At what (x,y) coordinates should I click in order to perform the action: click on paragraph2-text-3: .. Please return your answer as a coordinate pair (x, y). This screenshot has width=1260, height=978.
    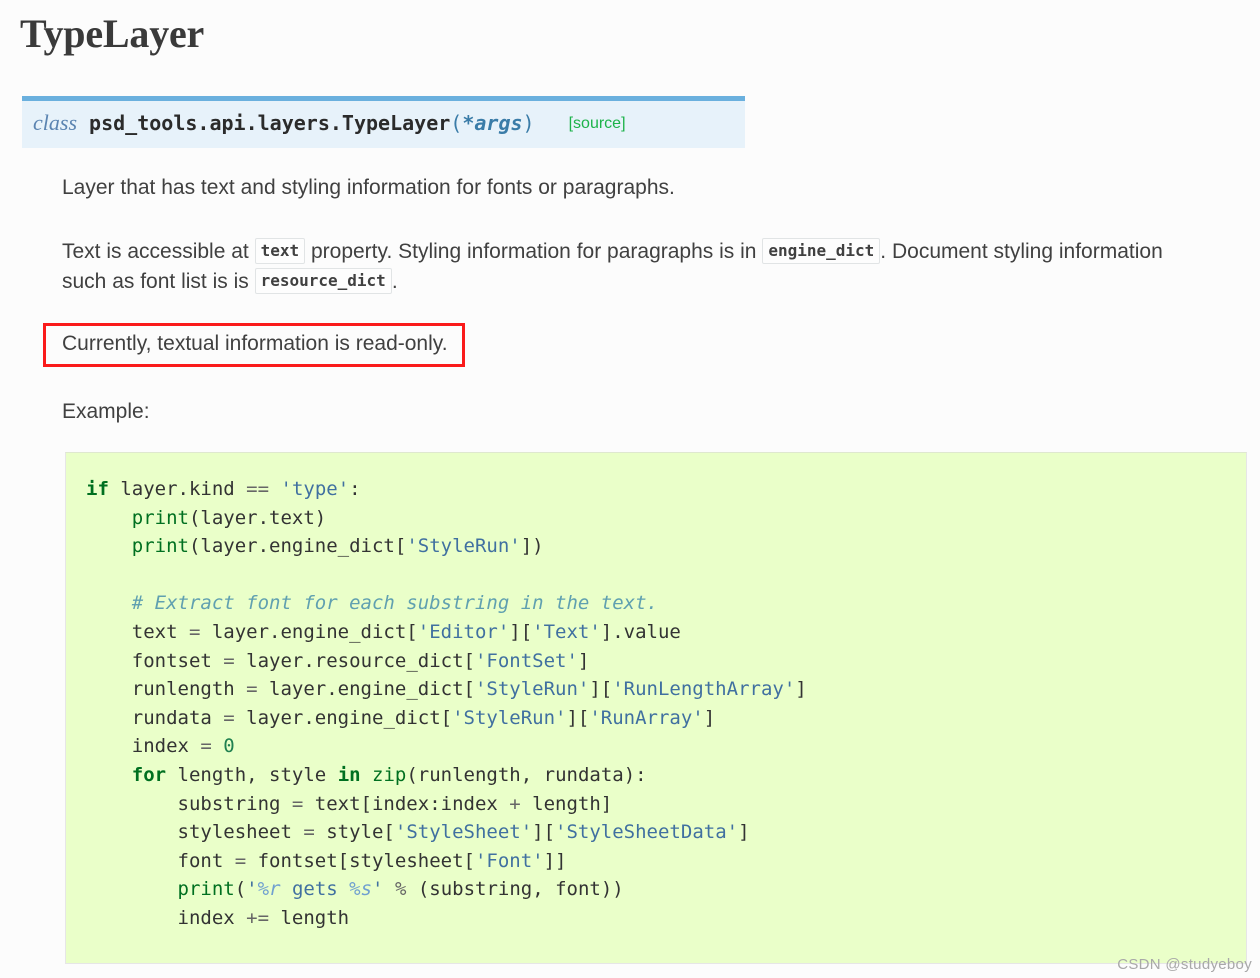
    Looking at the image, I should click on (883, 251).